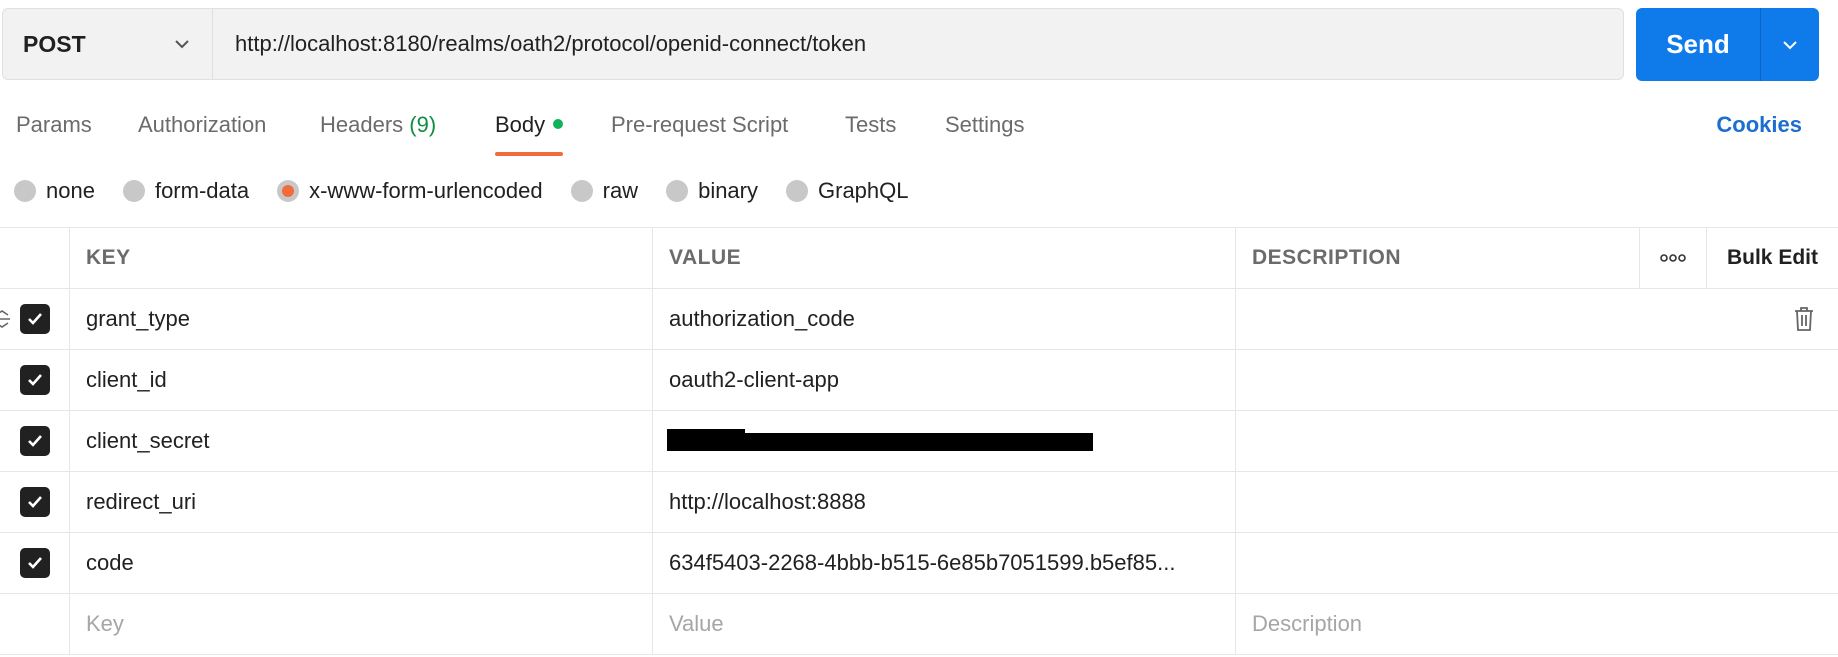 This screenshot has width=1838, height=657. Describe the element at coordinates (361, 319) in the screenshot. I see `key-cell: grant_type` at that location.